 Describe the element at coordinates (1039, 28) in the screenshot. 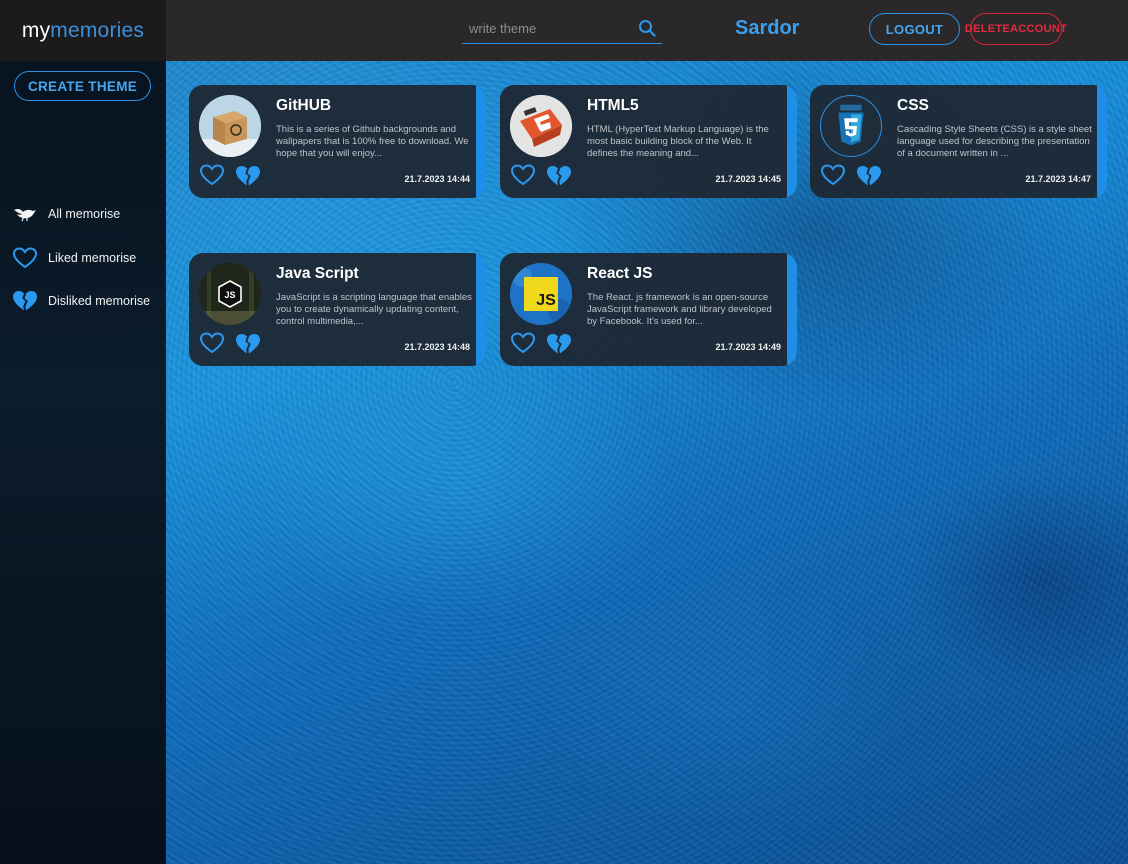

I see `delete-label-line2: ACCOUNT` at that location.